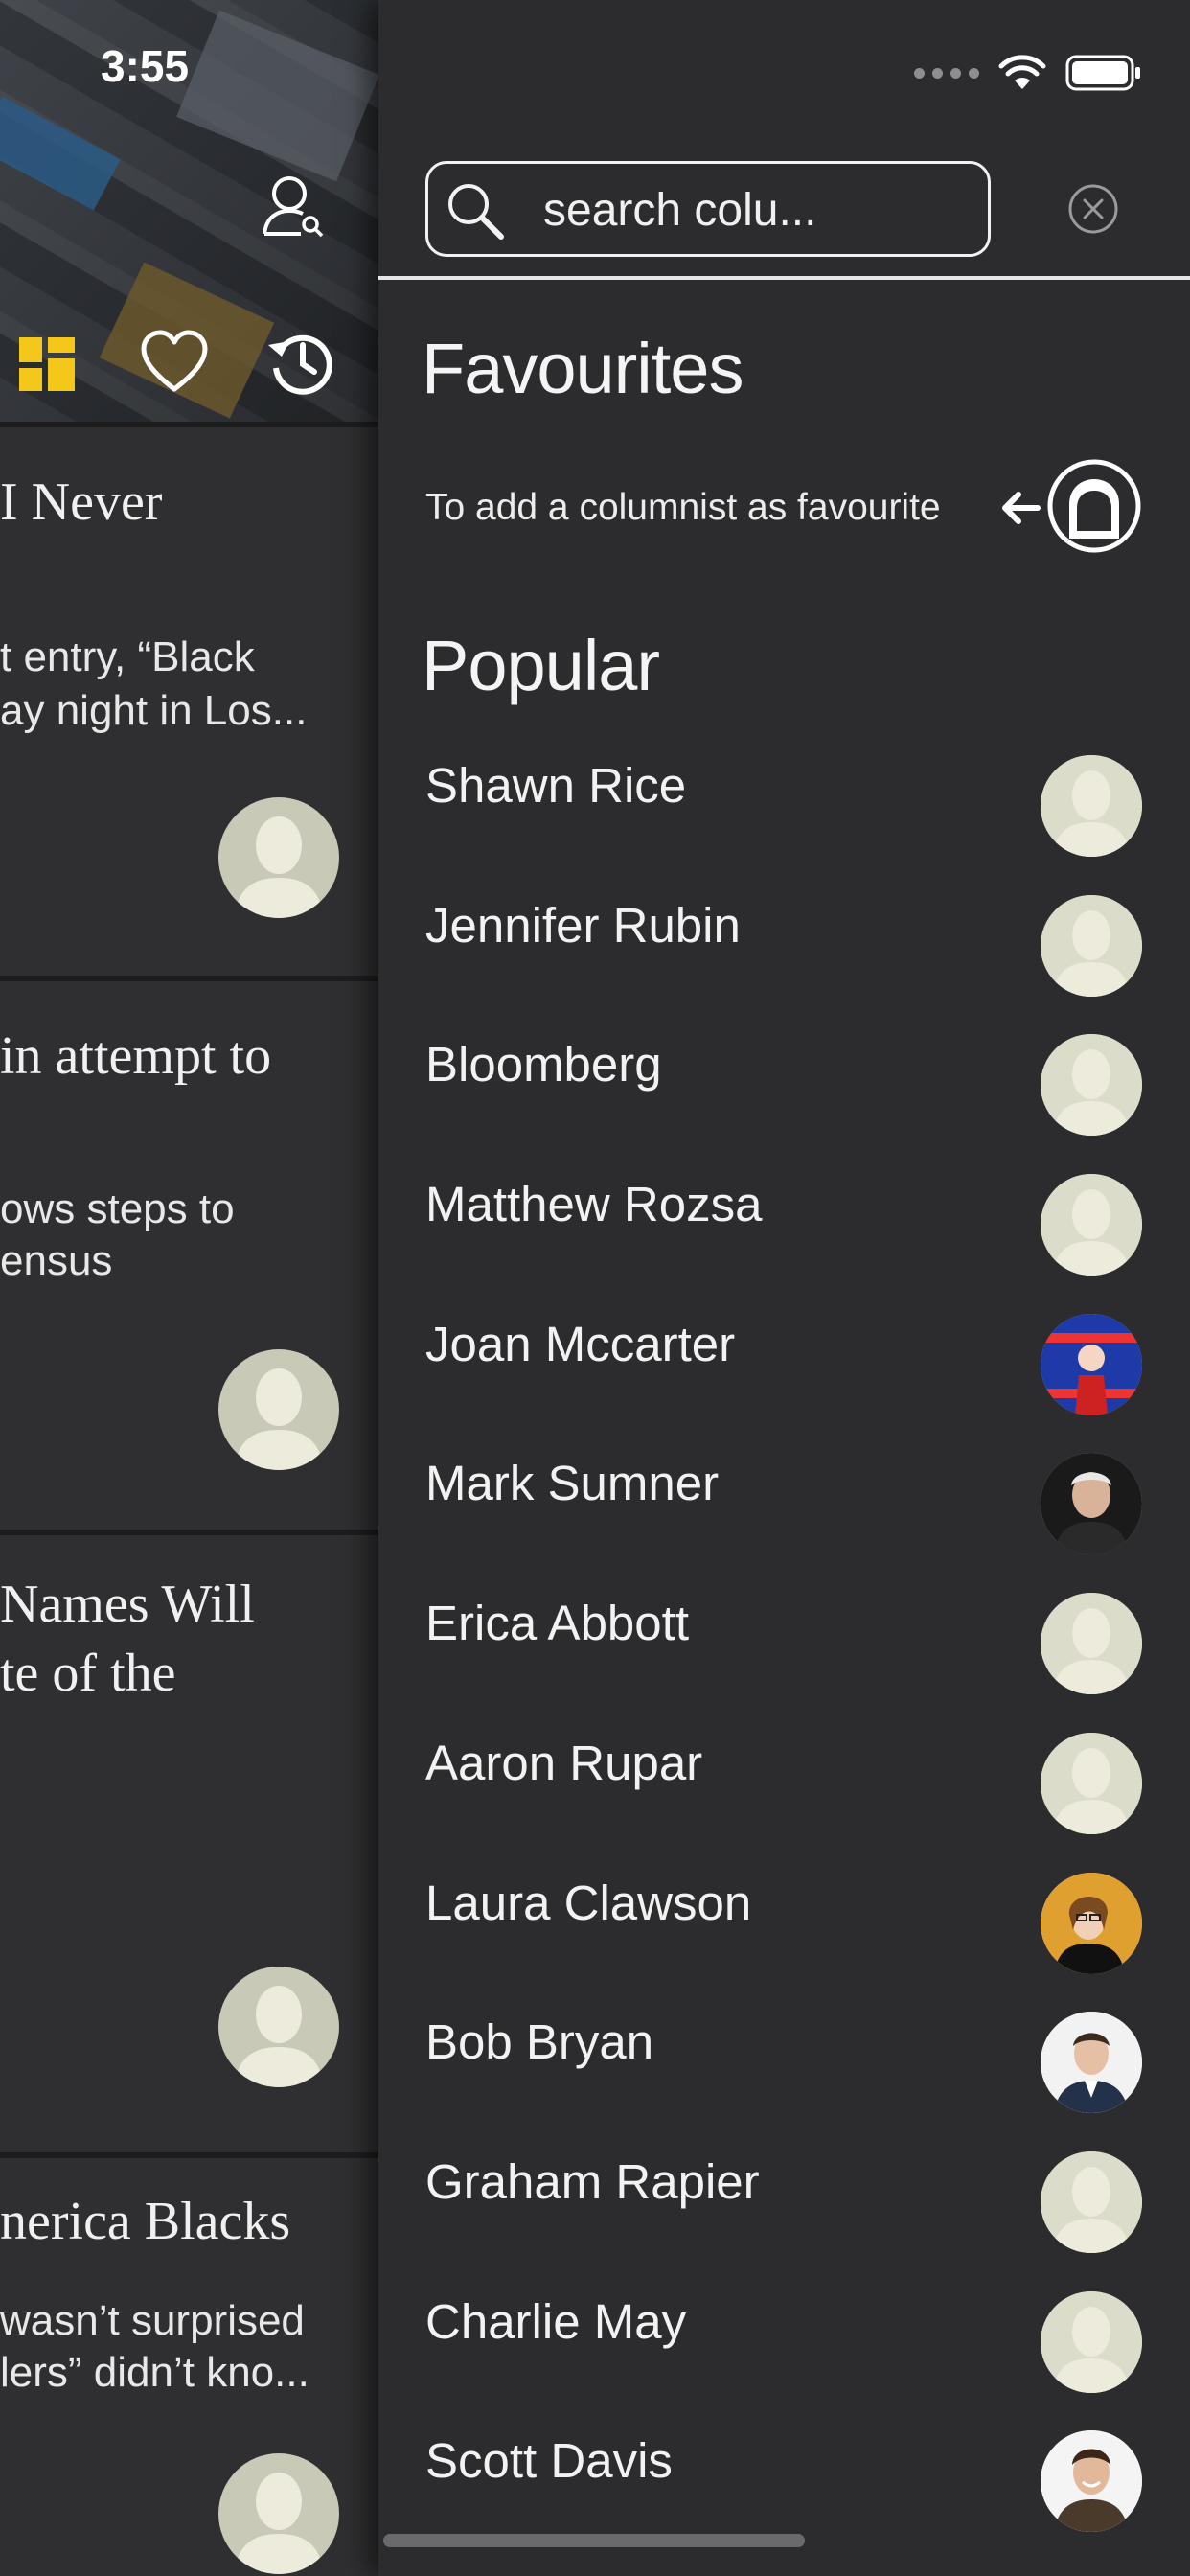 The width and height of the screenshot is (1190, 2576). I want to click on article-snippet: t entry, “Black, so click(128, 656).